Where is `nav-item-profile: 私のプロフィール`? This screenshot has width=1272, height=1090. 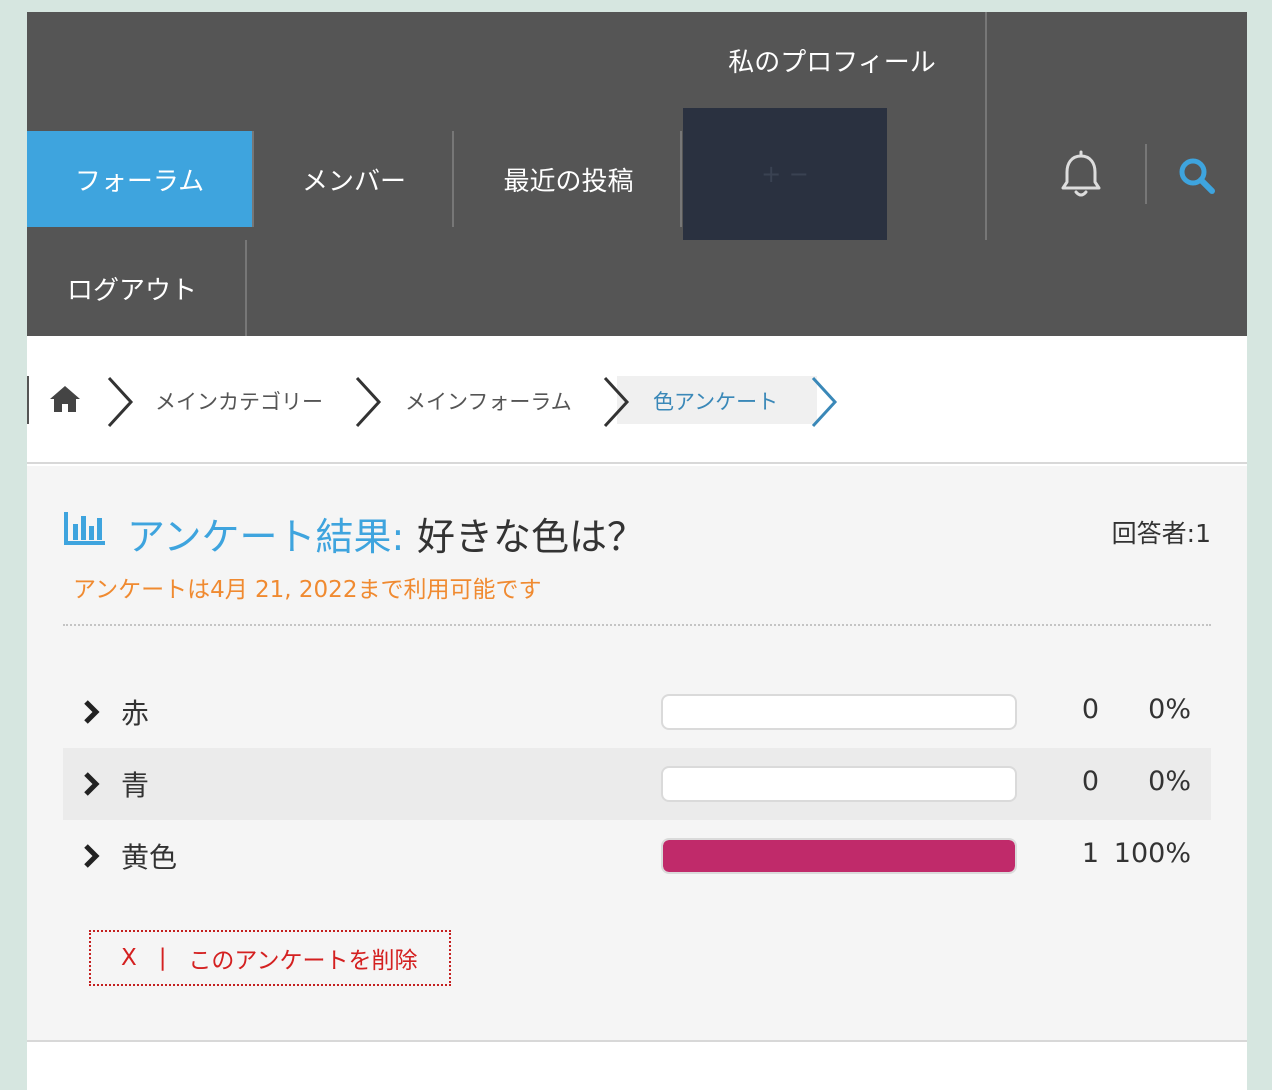 nav-item-profile: 私のプロフィール is located at coordinates (832, 60).